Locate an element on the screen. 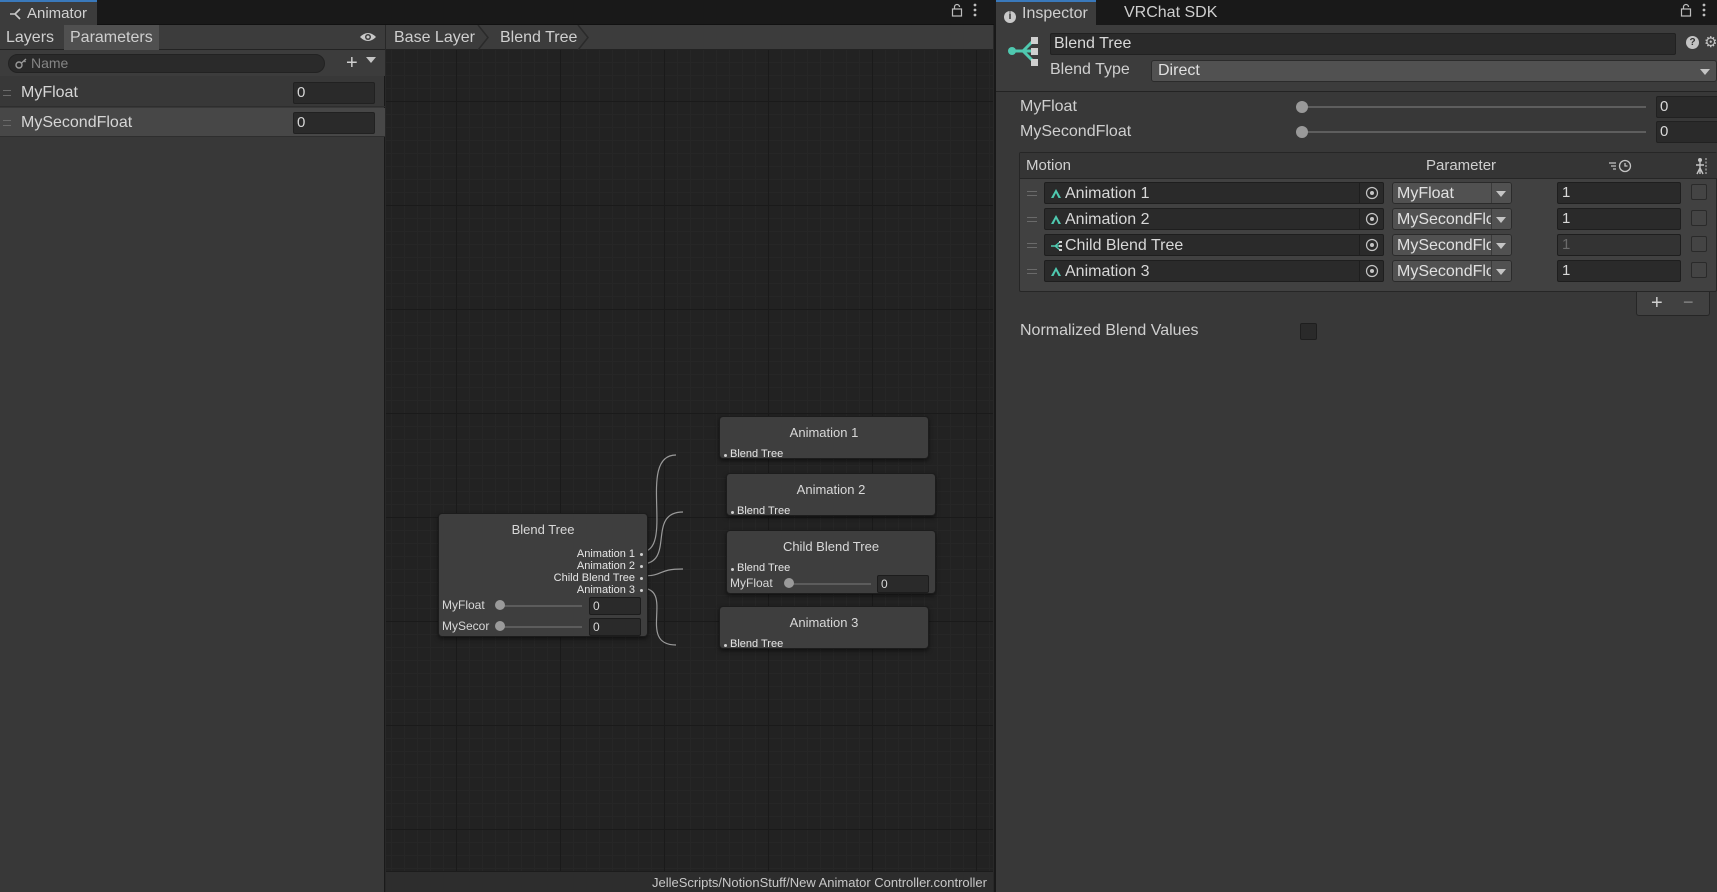 This screenshot has width=1717, height=892. help-icon: ? is located at coordinates (1692, 42).